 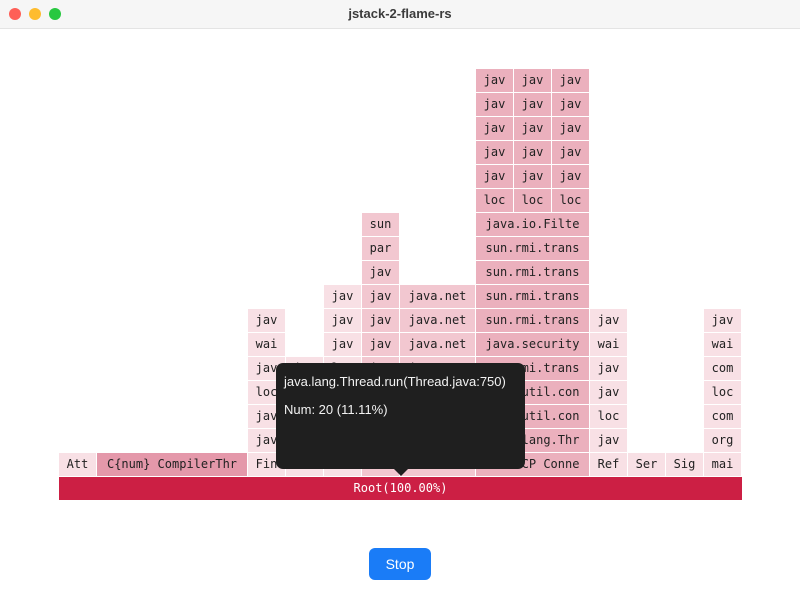 I want to click on tooltip-arrow, so click(x=401, y=472).